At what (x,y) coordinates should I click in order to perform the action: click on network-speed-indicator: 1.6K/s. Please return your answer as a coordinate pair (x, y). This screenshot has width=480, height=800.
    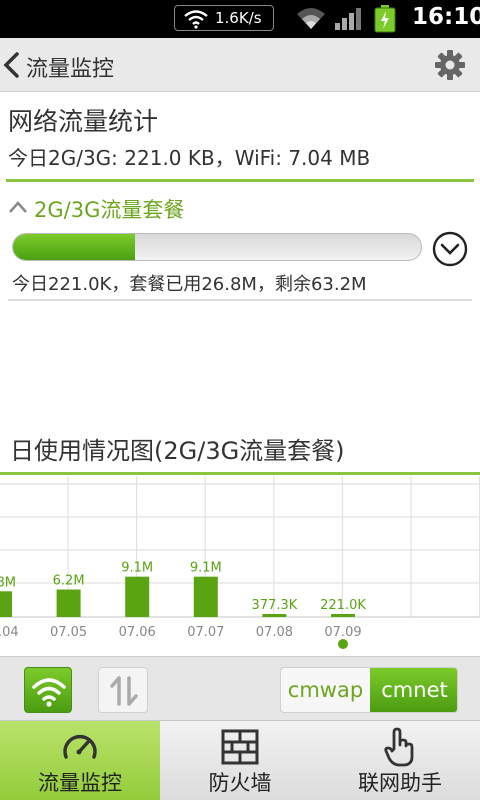
    Looking at the image, I should click on (224, 18).